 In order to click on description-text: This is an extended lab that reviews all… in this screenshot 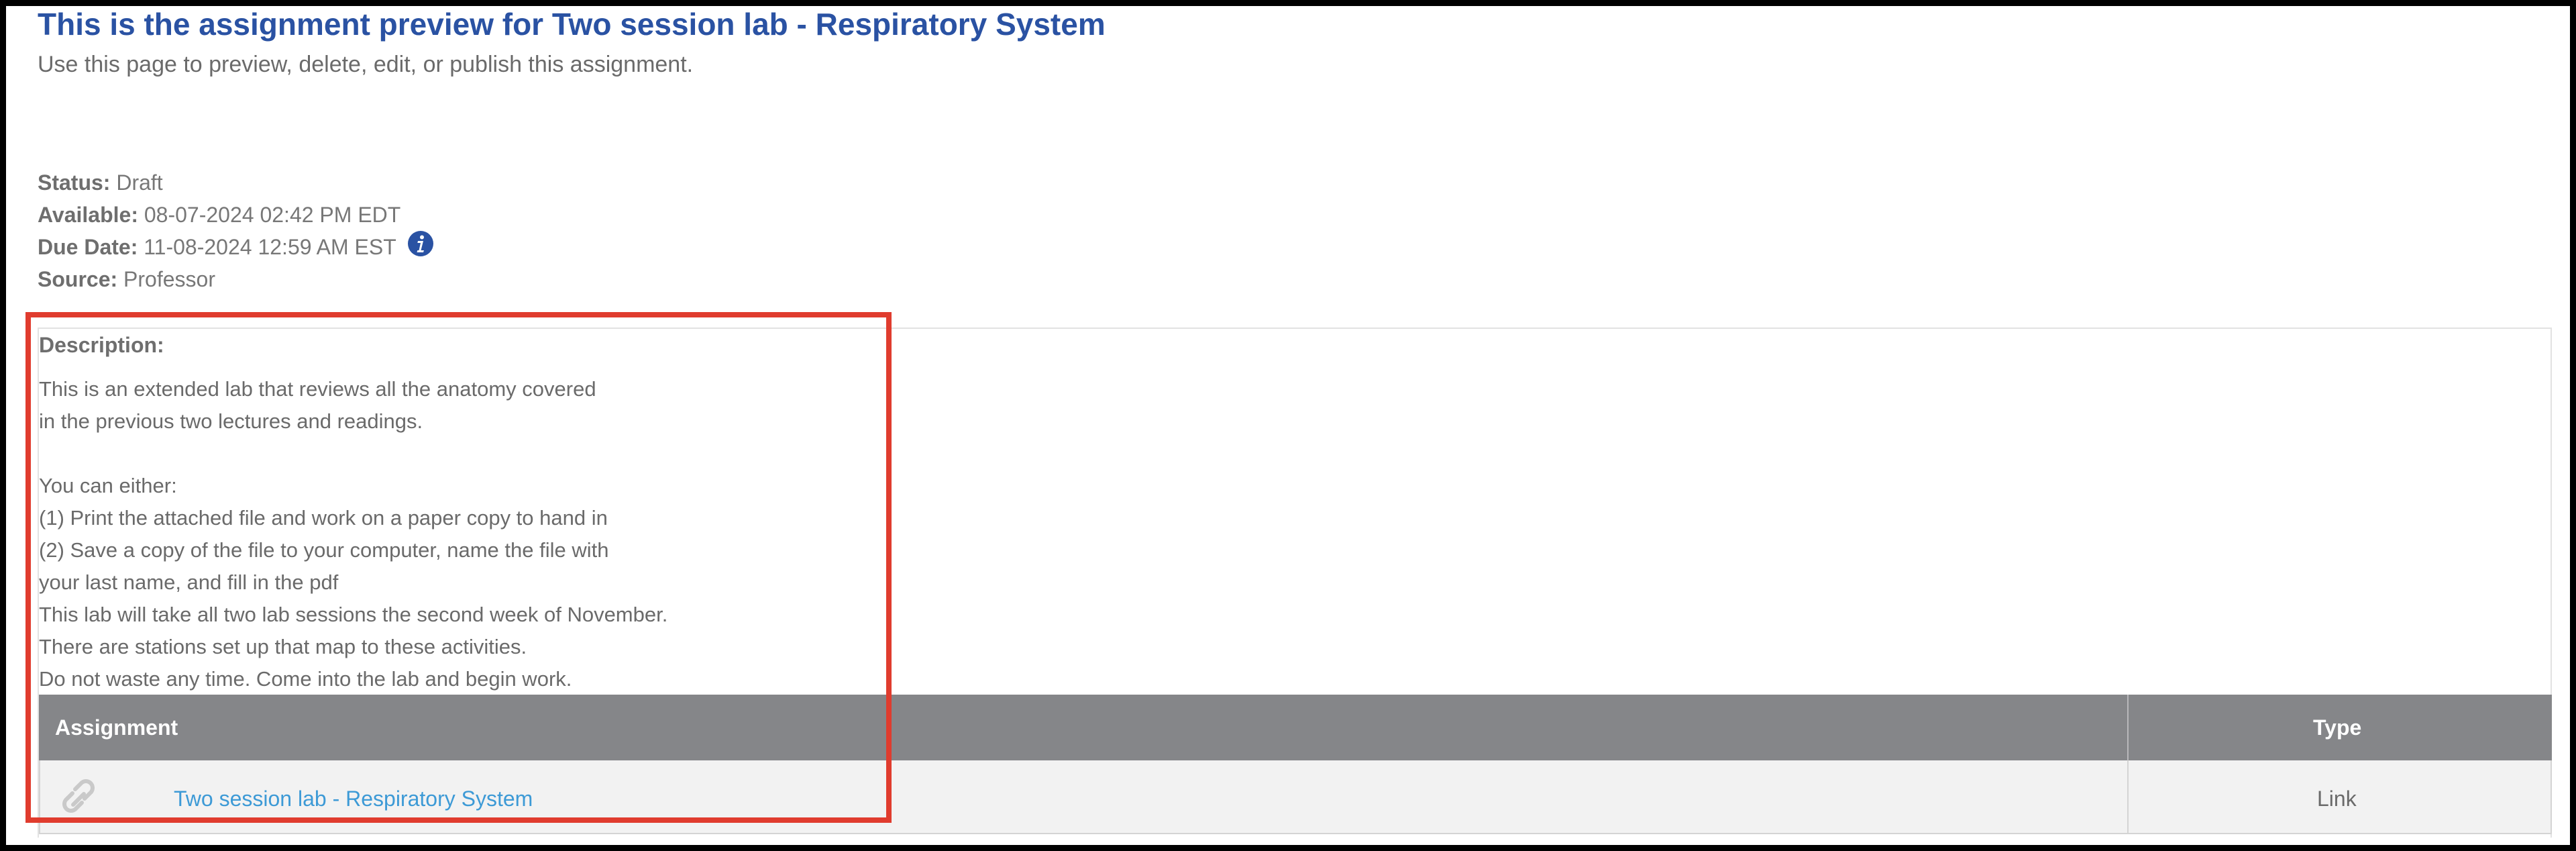, I will do `click(353, 534)`.